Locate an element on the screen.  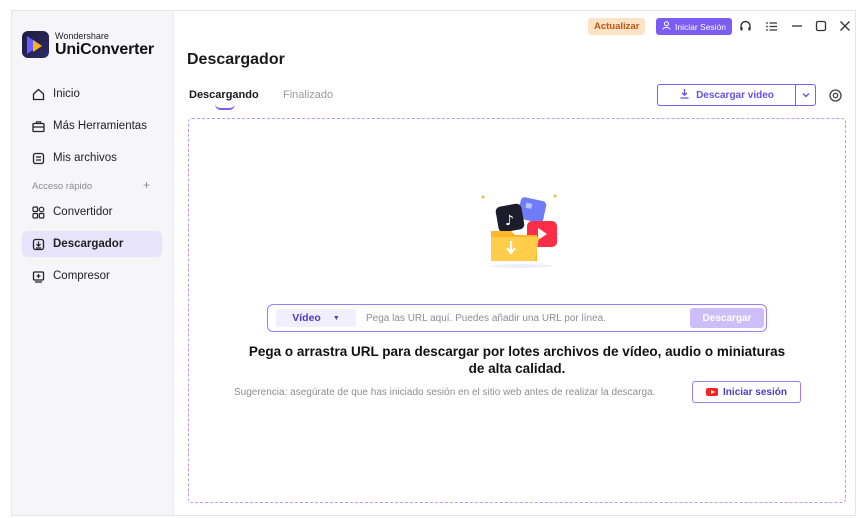
sidebar-item-label: Compresor is located at coordinates (81, 276).